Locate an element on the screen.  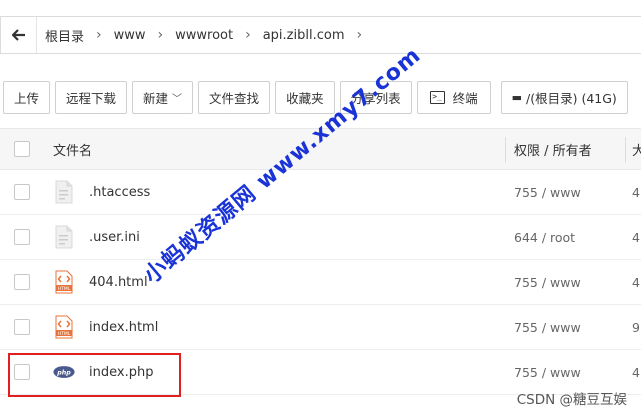
file-name: .htaccess is located at coordinates (119, 192).